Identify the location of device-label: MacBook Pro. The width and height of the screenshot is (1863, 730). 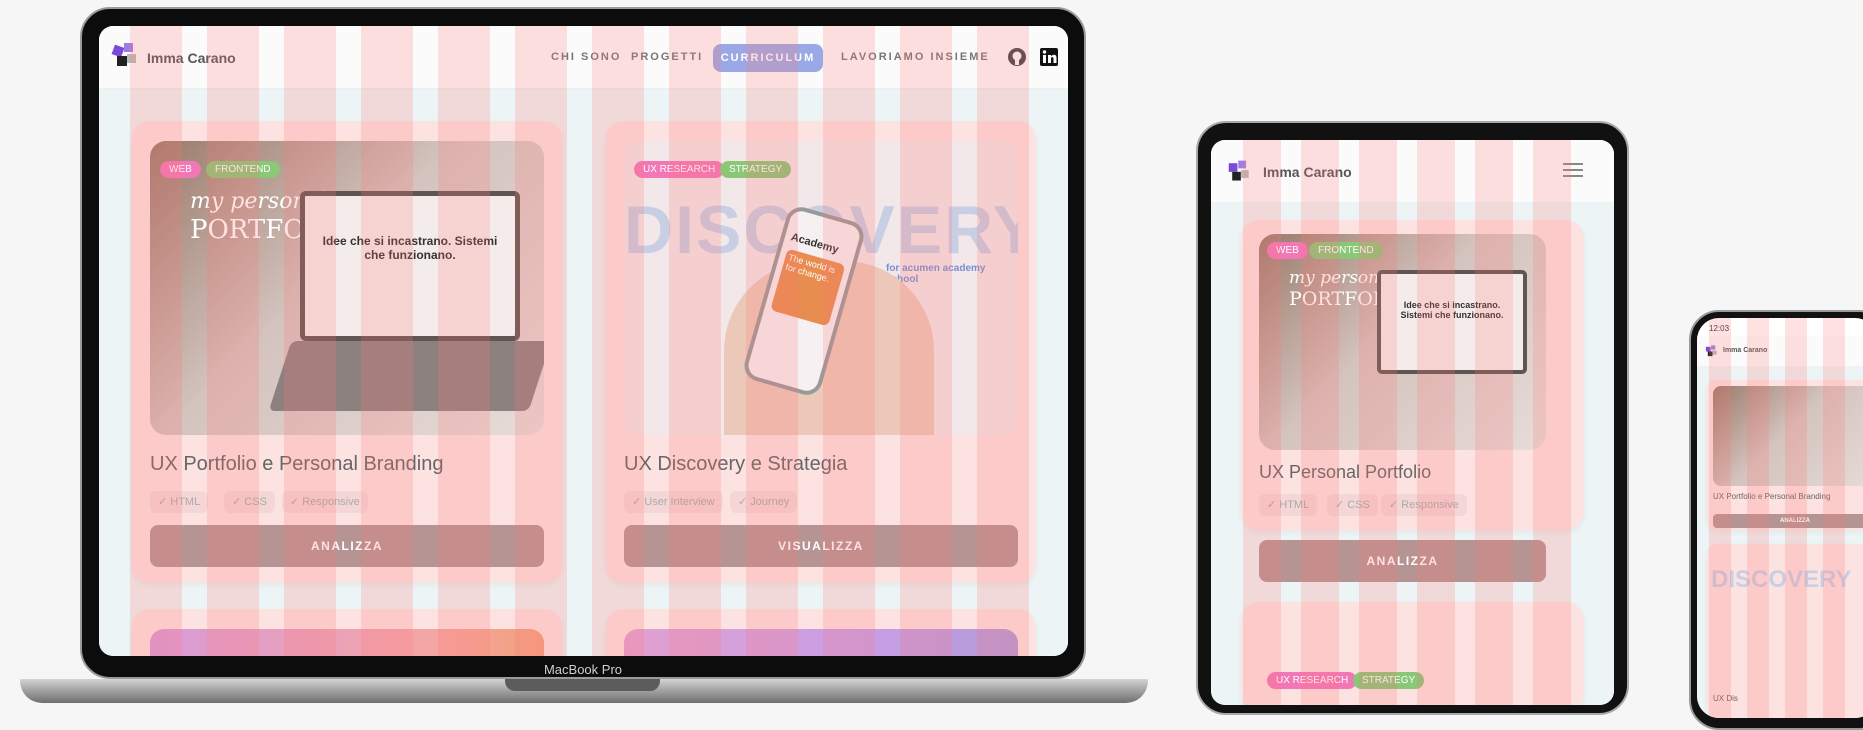
(583, 669).